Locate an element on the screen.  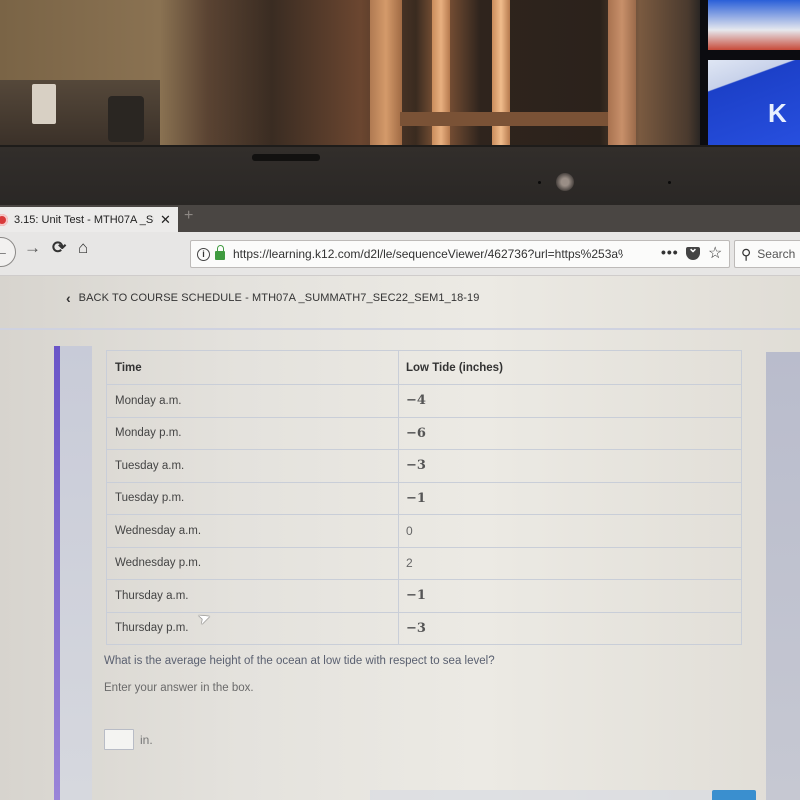
left-side-panel is located at coordinates (76, 573).